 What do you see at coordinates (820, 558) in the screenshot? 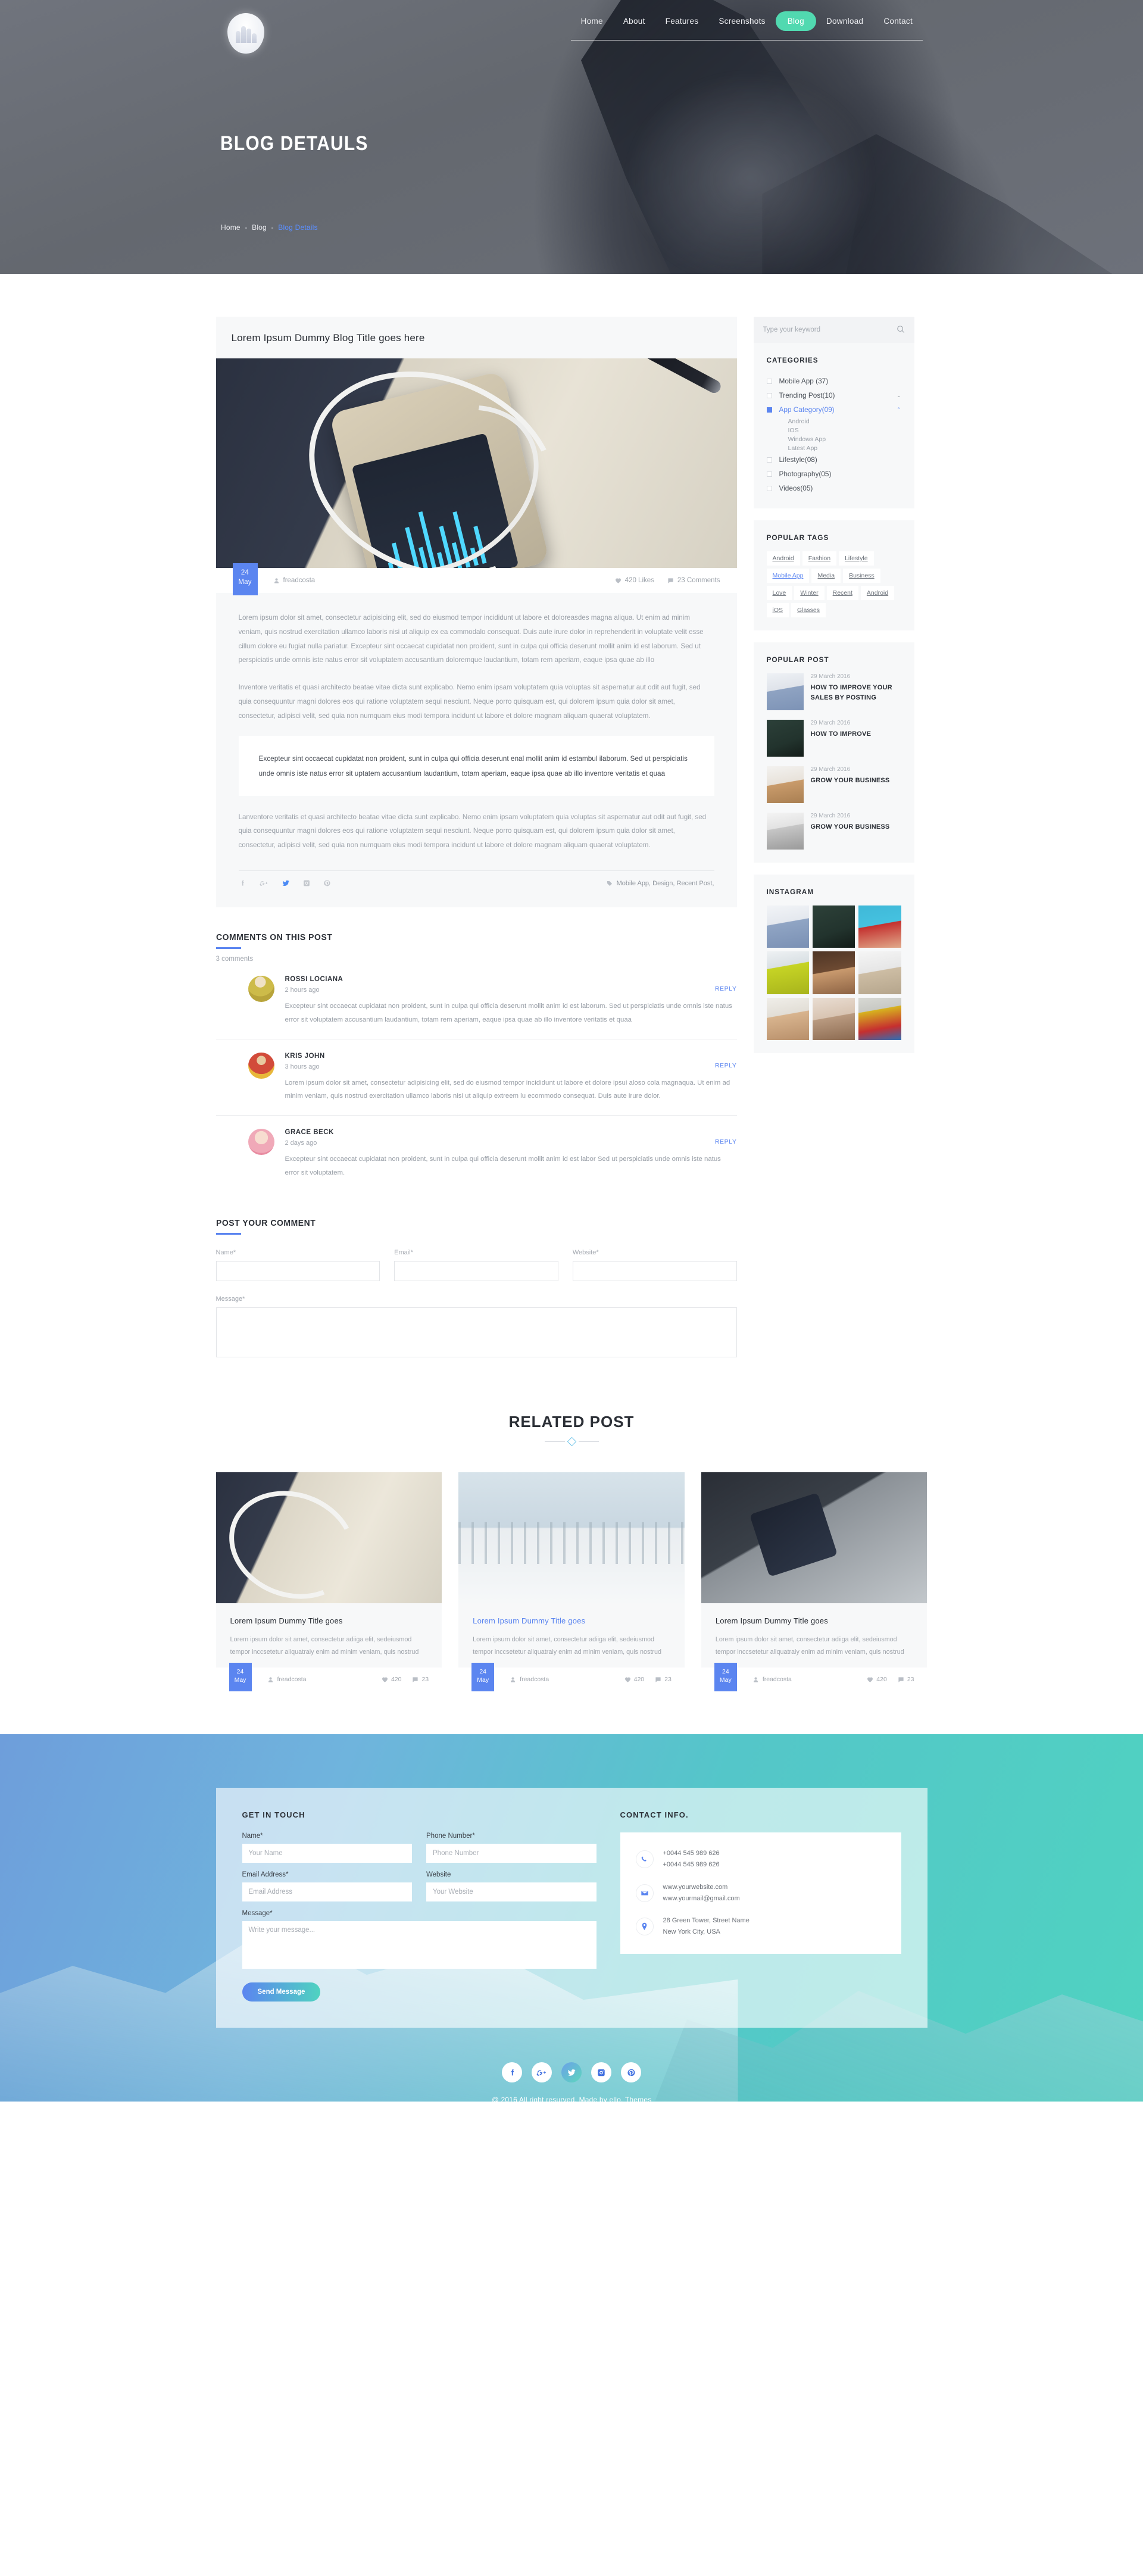
I see `tag-chip: Fashion` at bounding box center [820, 558].